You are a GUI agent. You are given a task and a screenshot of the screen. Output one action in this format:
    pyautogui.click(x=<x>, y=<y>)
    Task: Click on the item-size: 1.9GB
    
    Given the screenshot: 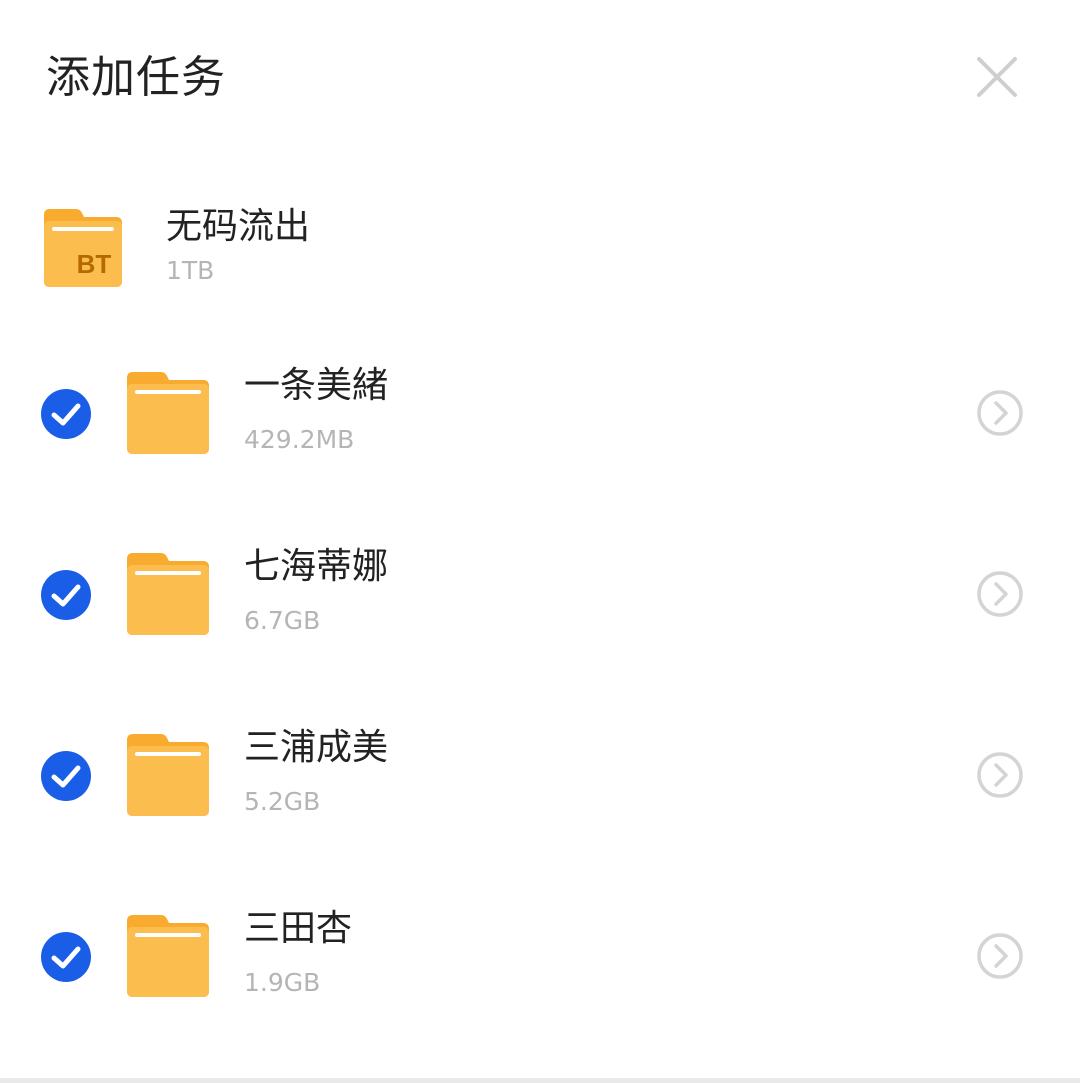 What is the action you would take?
    pyautogui.click(x=282, y=982)
    